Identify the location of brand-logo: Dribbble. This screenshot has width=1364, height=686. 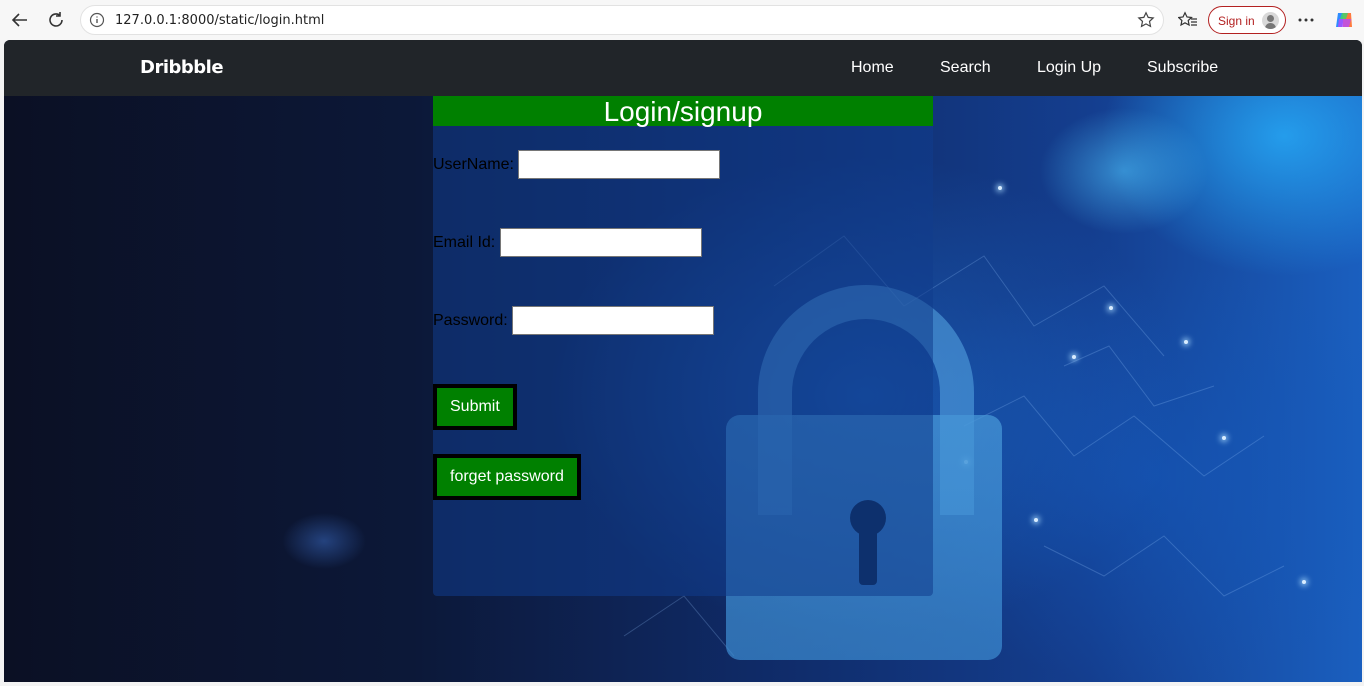
(182, 67).